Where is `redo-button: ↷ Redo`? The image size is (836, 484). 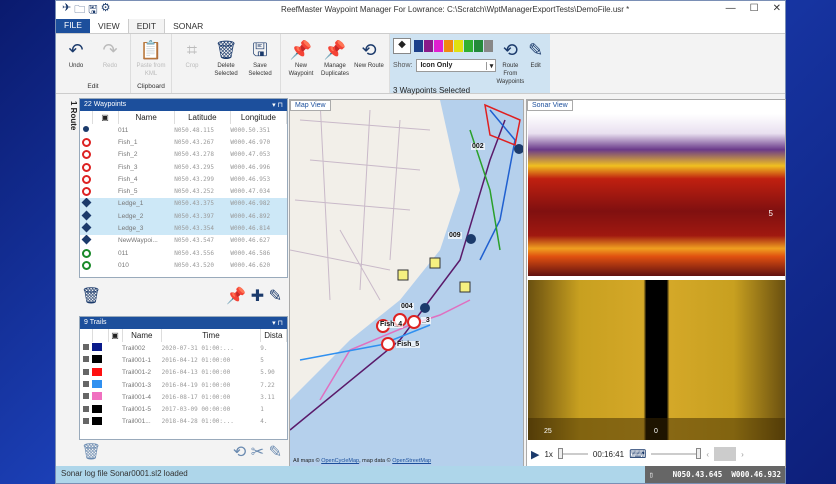 redo-button: ↷ Redo is located at coordinates (110, 58).